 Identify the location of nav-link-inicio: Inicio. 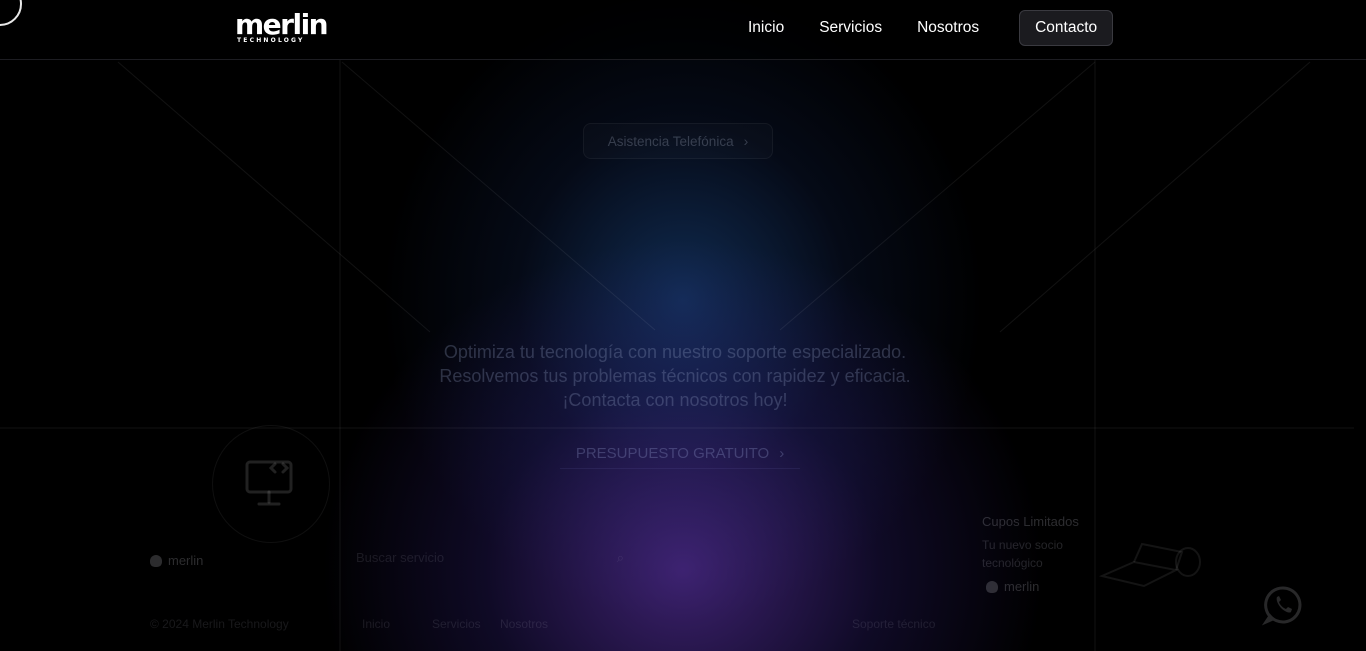
(768, 28).